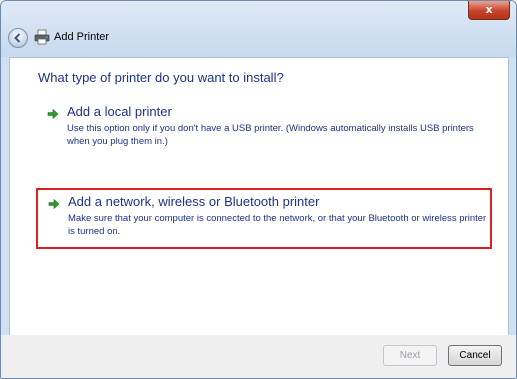  Describe the element at coordinates (42, 37) in the screenshot. I see `printer-icon` at that location.